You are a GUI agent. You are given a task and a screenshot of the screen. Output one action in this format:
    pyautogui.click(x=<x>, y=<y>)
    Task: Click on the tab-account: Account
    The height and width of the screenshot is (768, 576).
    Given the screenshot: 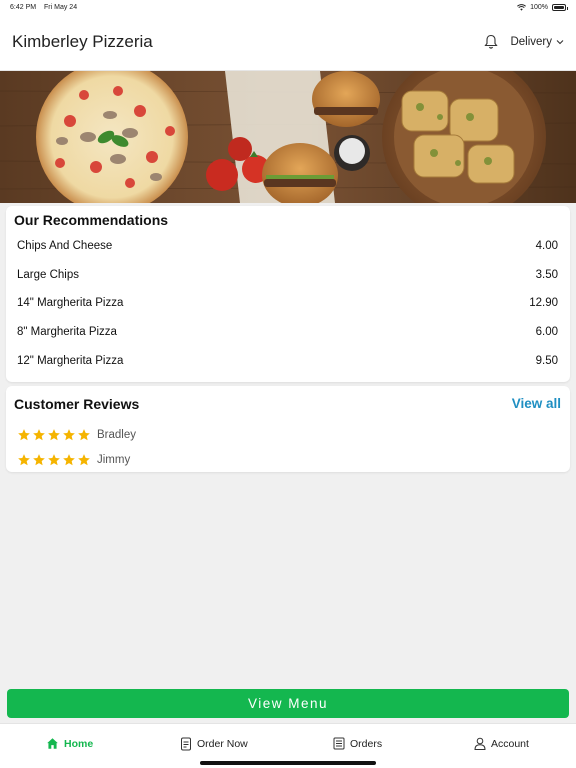 What is the action you would take?
    pyautogui.click(x=501, y=743)
    